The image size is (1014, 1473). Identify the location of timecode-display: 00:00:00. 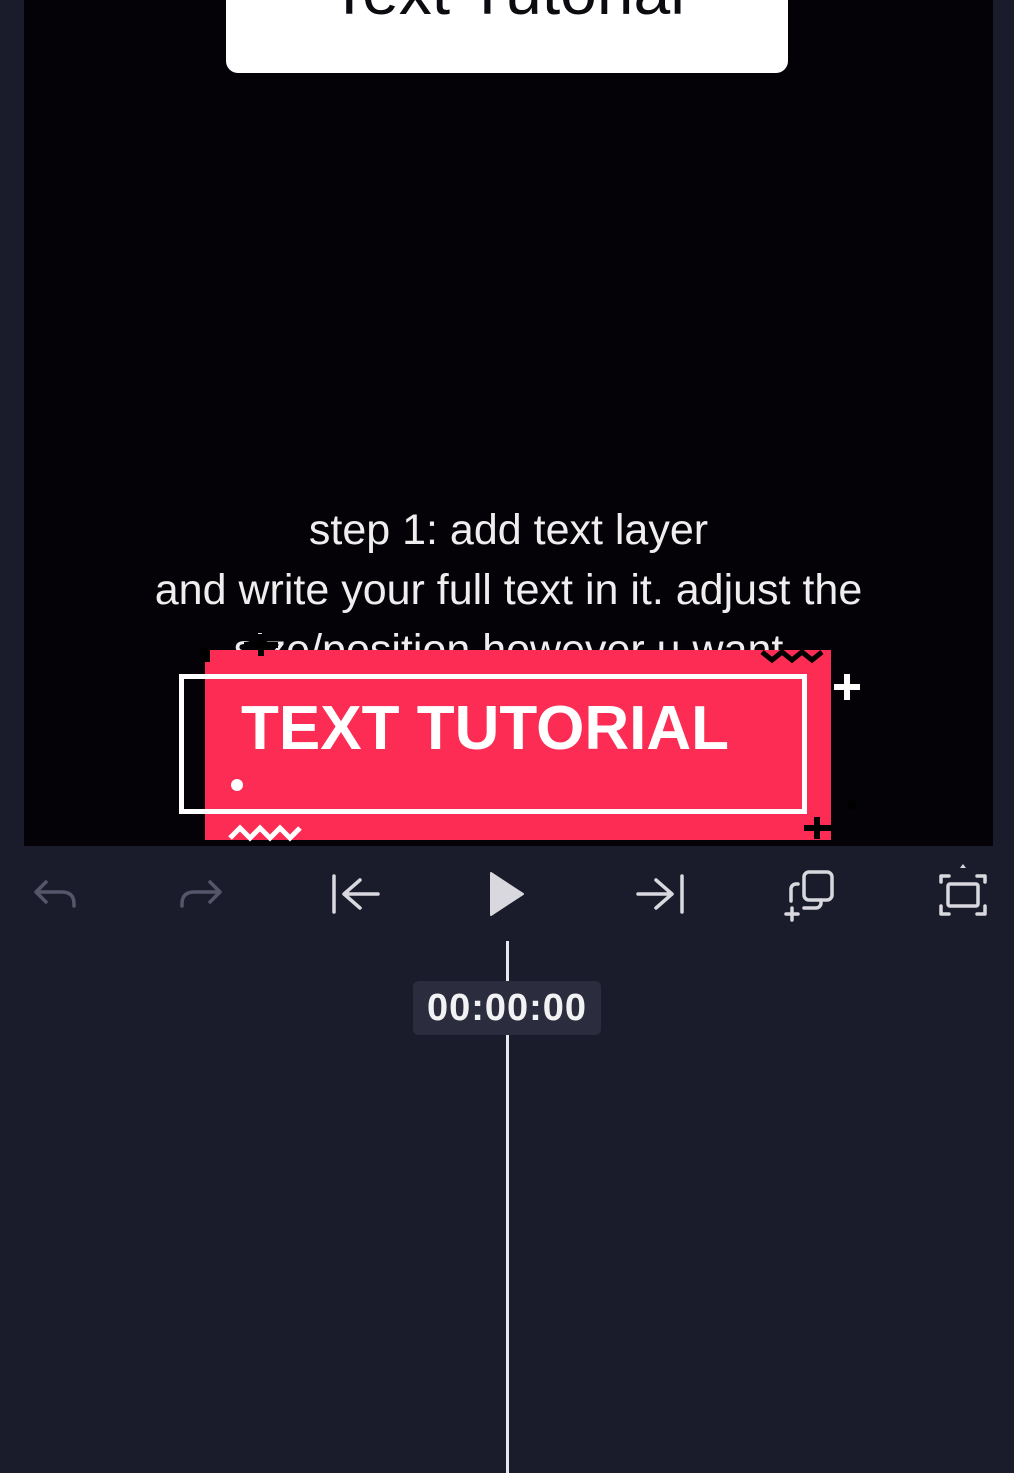
(507, 1008).